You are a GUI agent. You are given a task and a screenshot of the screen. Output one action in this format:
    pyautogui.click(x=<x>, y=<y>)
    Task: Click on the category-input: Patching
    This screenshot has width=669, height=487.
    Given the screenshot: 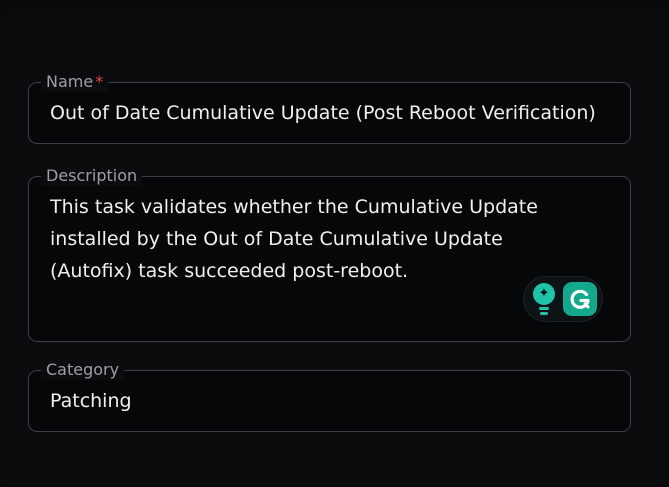 What is the action you would take?
    pyautogui.click(x=332, y=401)
    